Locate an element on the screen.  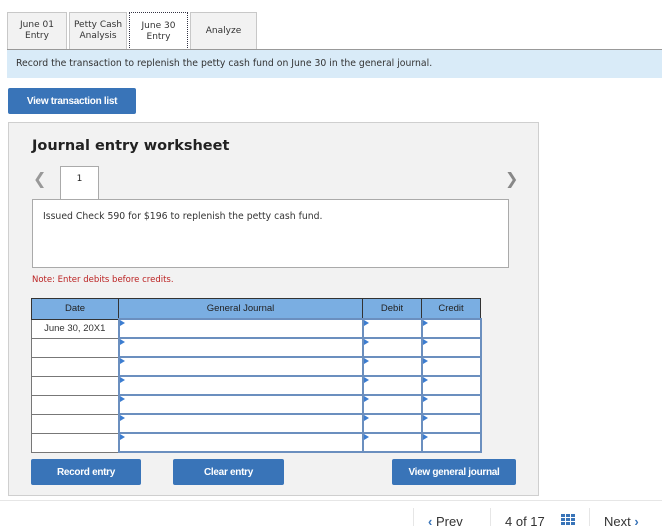
tab-june-30-entry: June 30 Entry is located at coordinates (158, 31).